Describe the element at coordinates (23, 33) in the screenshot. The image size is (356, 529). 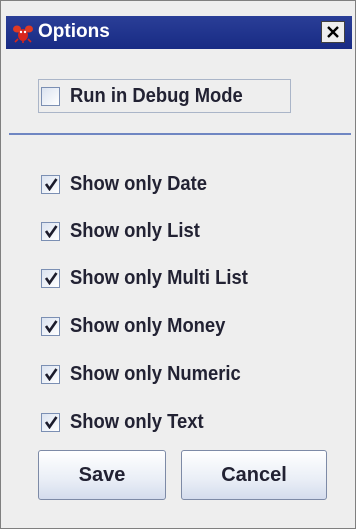
I see `lobster-app-icon` at that location.